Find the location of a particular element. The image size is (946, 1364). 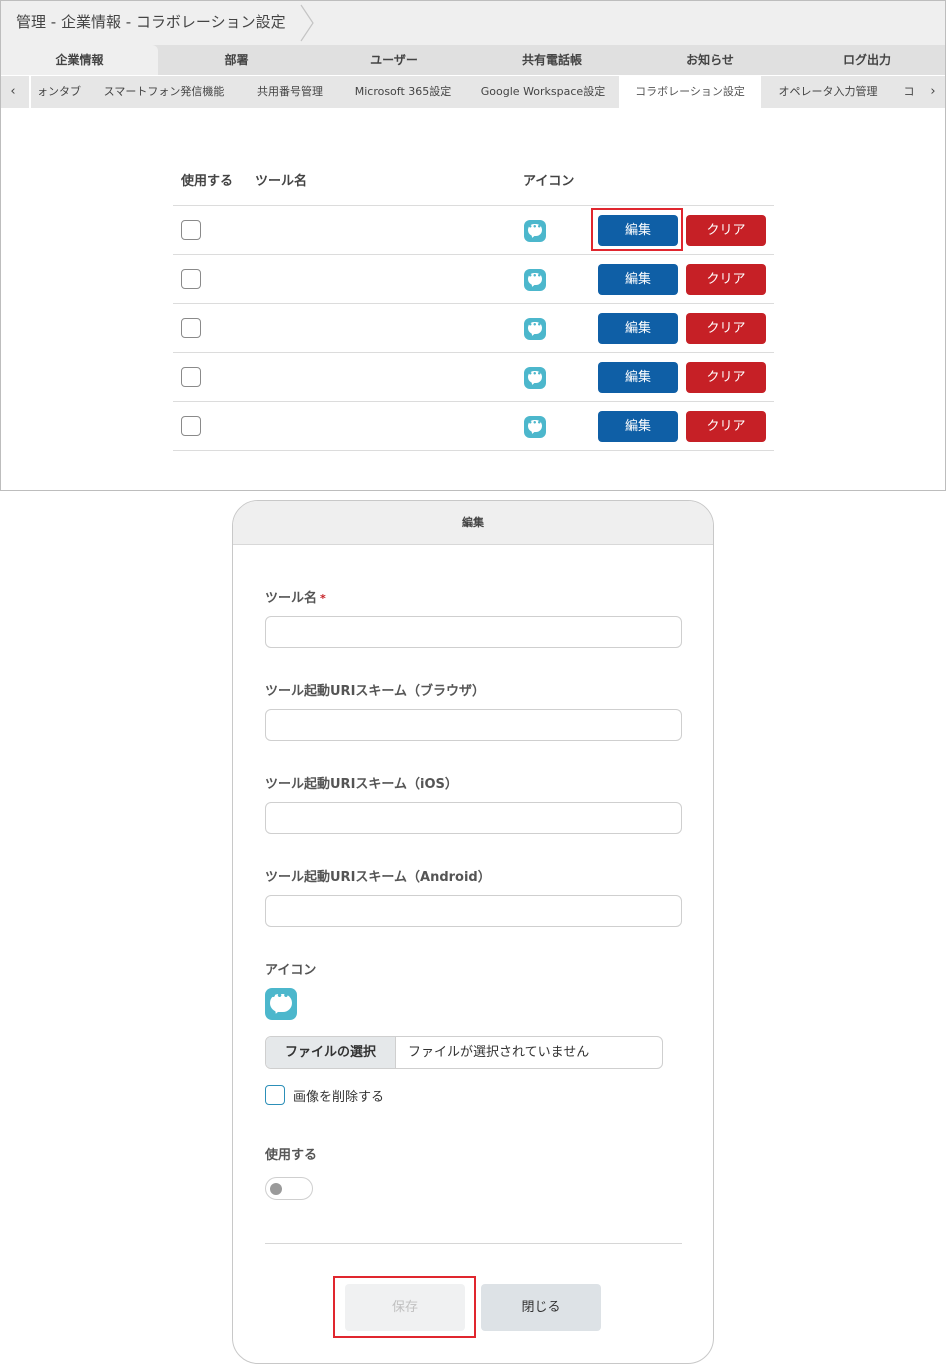

tab-notices: お知らせ is located at coordinates (710, 60).